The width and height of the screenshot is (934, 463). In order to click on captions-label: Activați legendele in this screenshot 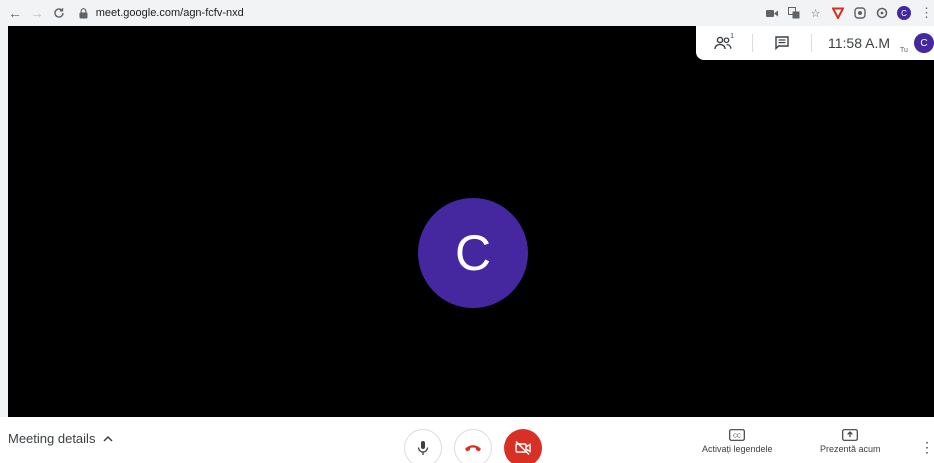, I will do `click(737, 449)`.